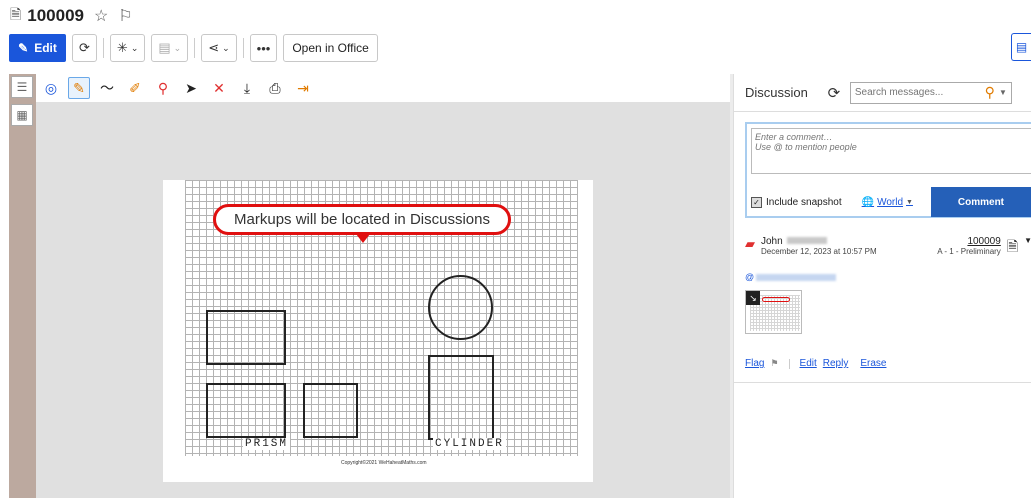 This screenshot has width=1031, height=498. What do you see at coordinates (275, 88) in the screenshot?
I see `print-icon: ⎙` at bounding box center [275, 88].